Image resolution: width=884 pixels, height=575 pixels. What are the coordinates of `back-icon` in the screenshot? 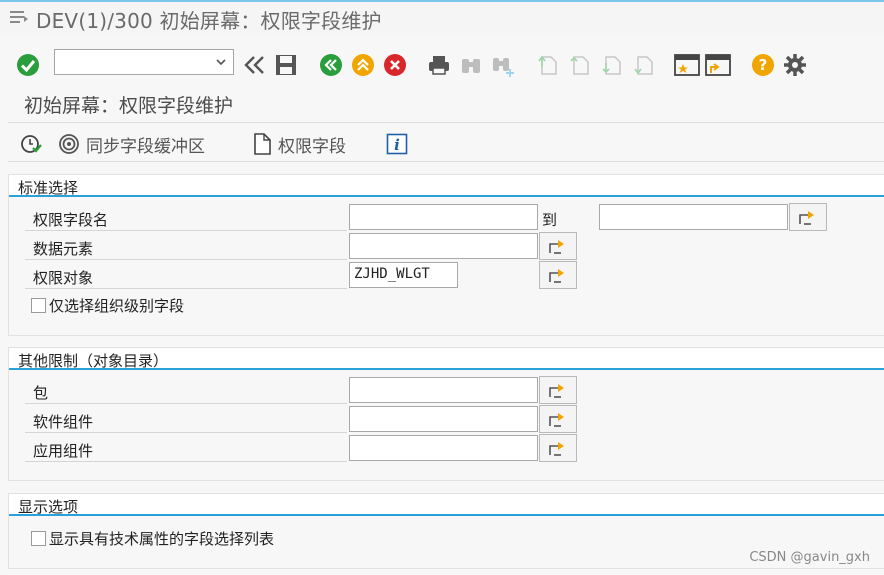 It's located at (331, 65).